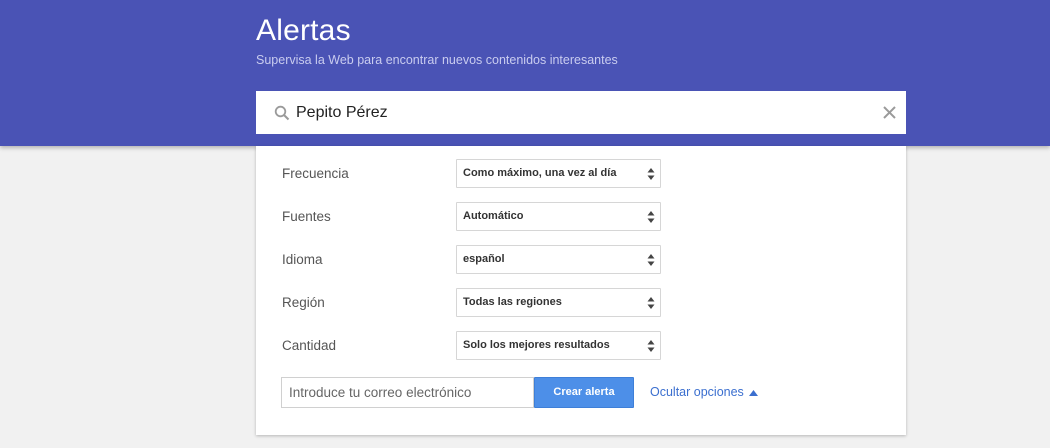 The height and width of the screenshot is (448, 1050). I want to click on select-idioma: español, so click(558, 259).